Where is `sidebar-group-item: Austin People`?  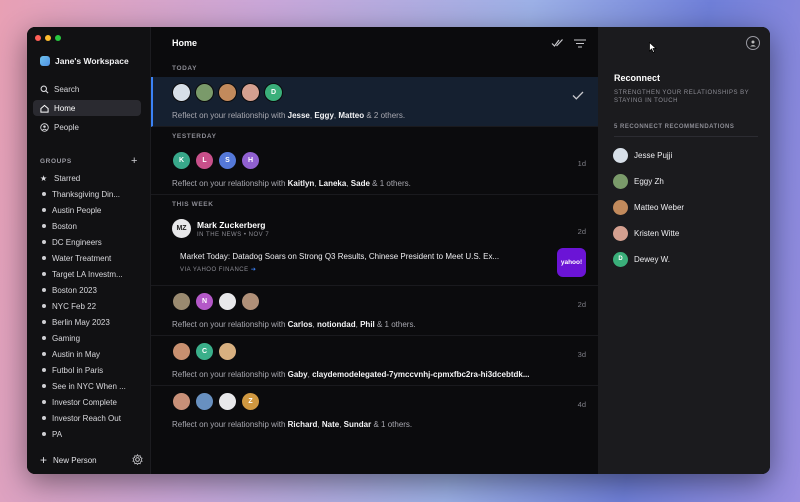
sidebar-group-item: Austin People is located at coordinates (94, 210).